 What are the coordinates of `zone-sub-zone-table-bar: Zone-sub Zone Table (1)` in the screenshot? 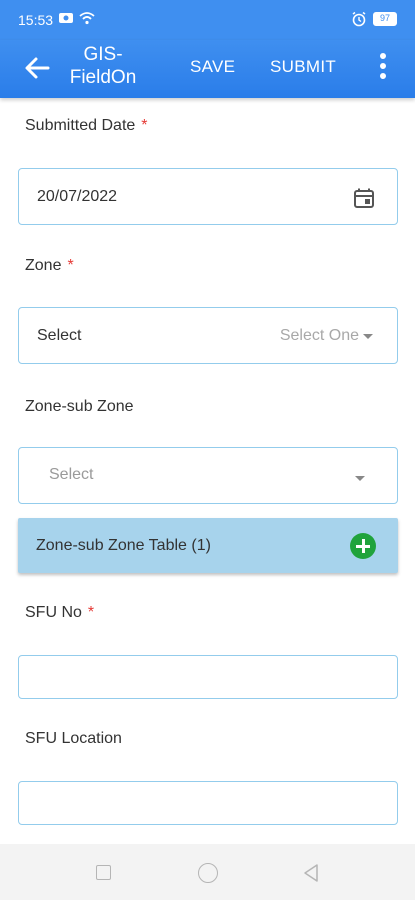 It's located at (208, 545).